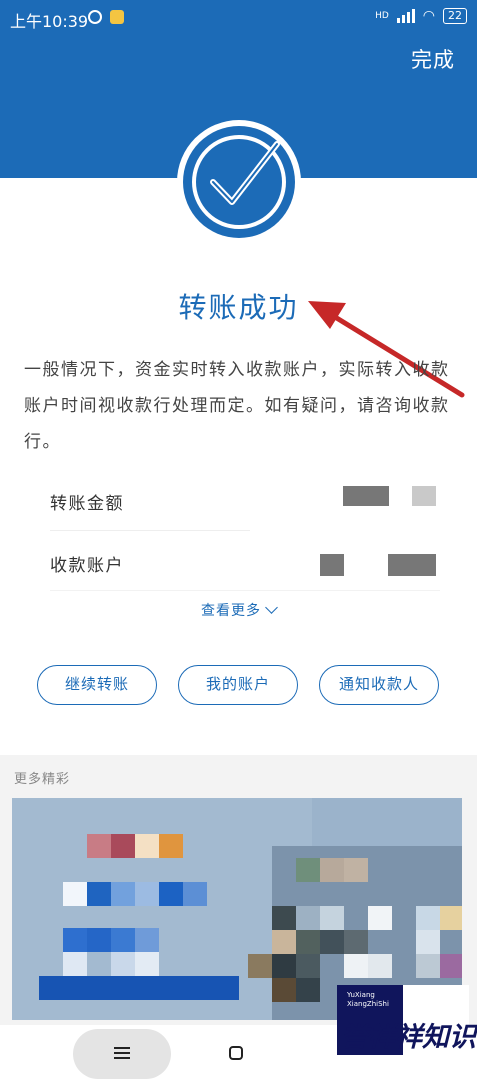 The height and width of the screenshot is (1080, 477). Describe the element at coordinates (368, 1004) in the screenshot. I see `watermark-line2: XiangZhiShi` at that location.